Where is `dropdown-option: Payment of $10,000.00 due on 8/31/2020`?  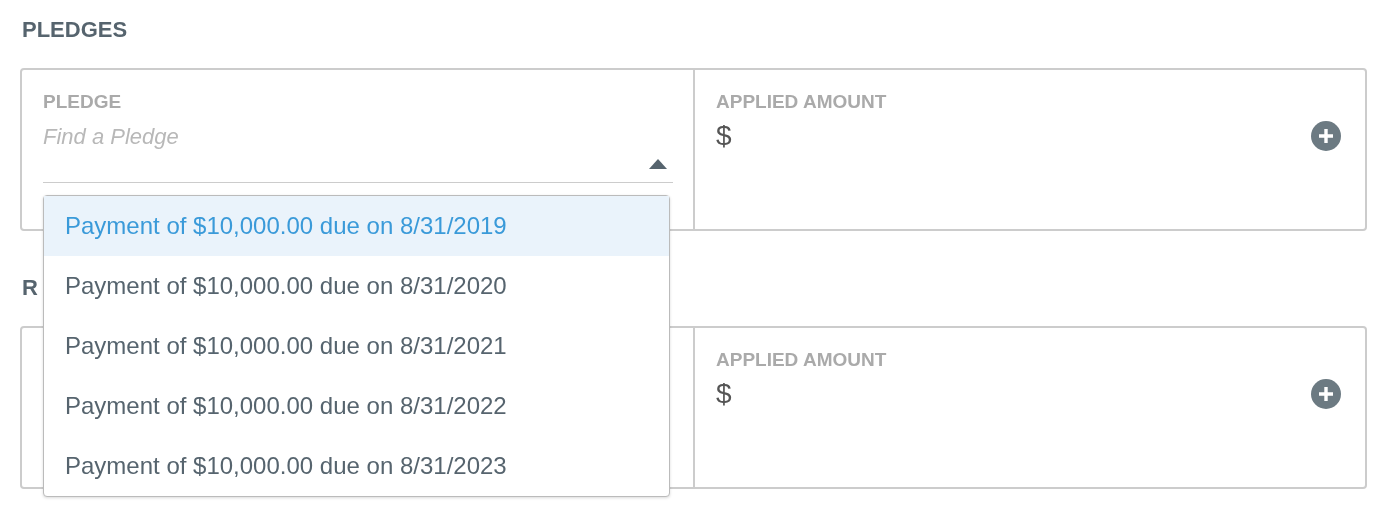
dropdown-option: Payment of $10,000.00 due on 8/31/2020 is located at coordinates (356, 286).